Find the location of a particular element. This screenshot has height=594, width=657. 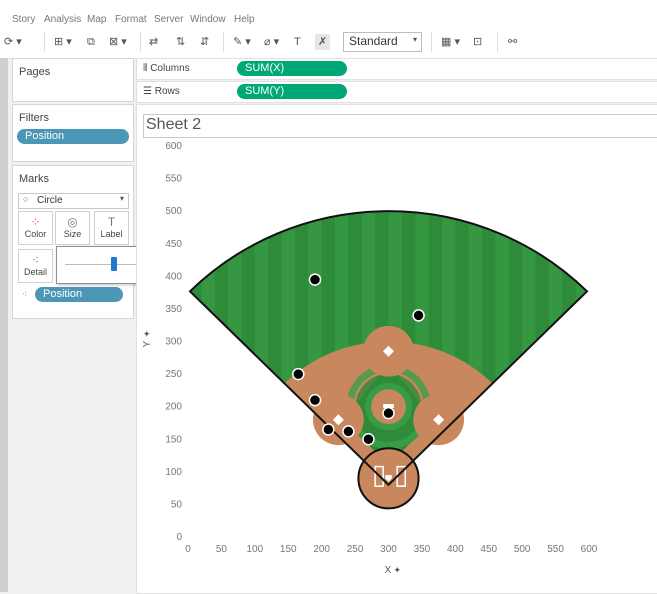

columns-shelf: ⦀ Columns SUM(X) is located at coordinates (396, 69).